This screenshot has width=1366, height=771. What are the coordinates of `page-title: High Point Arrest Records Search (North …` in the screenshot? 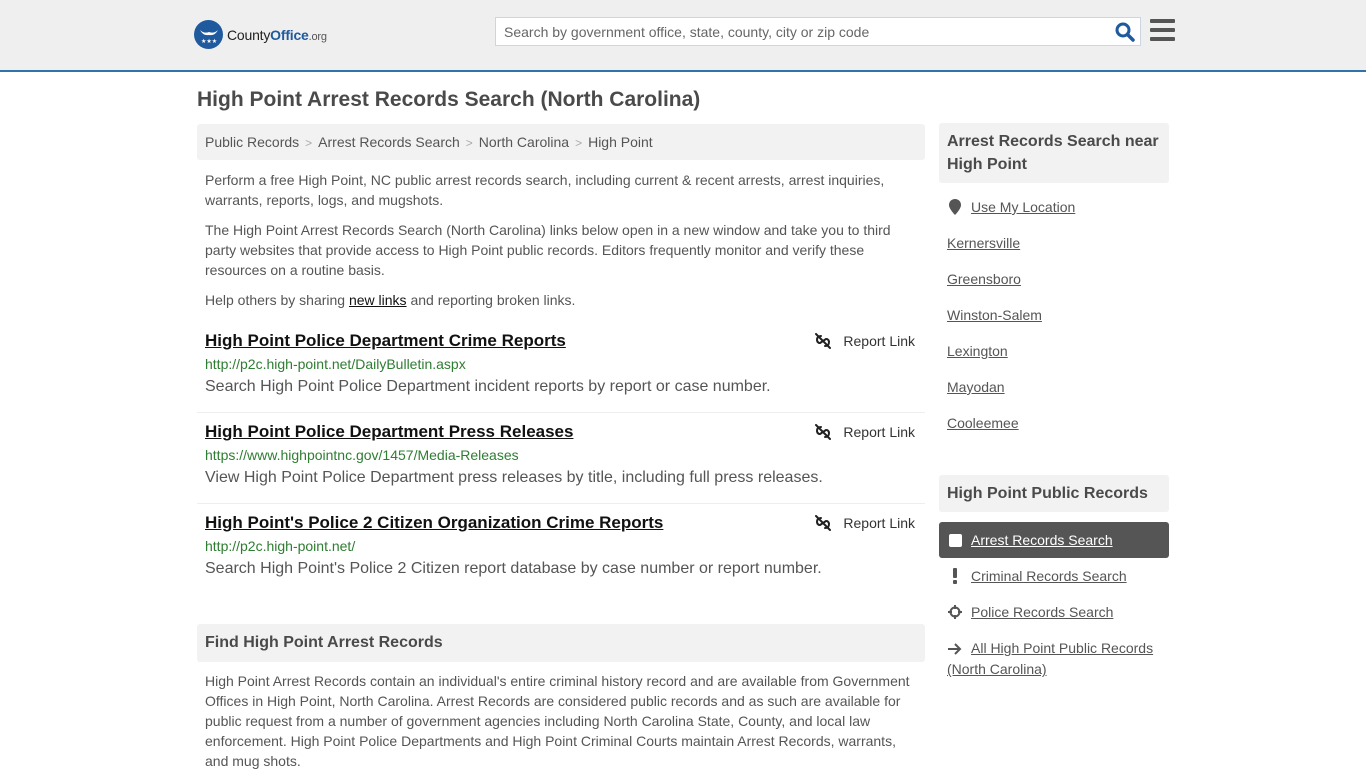 It's located at (449, 99).